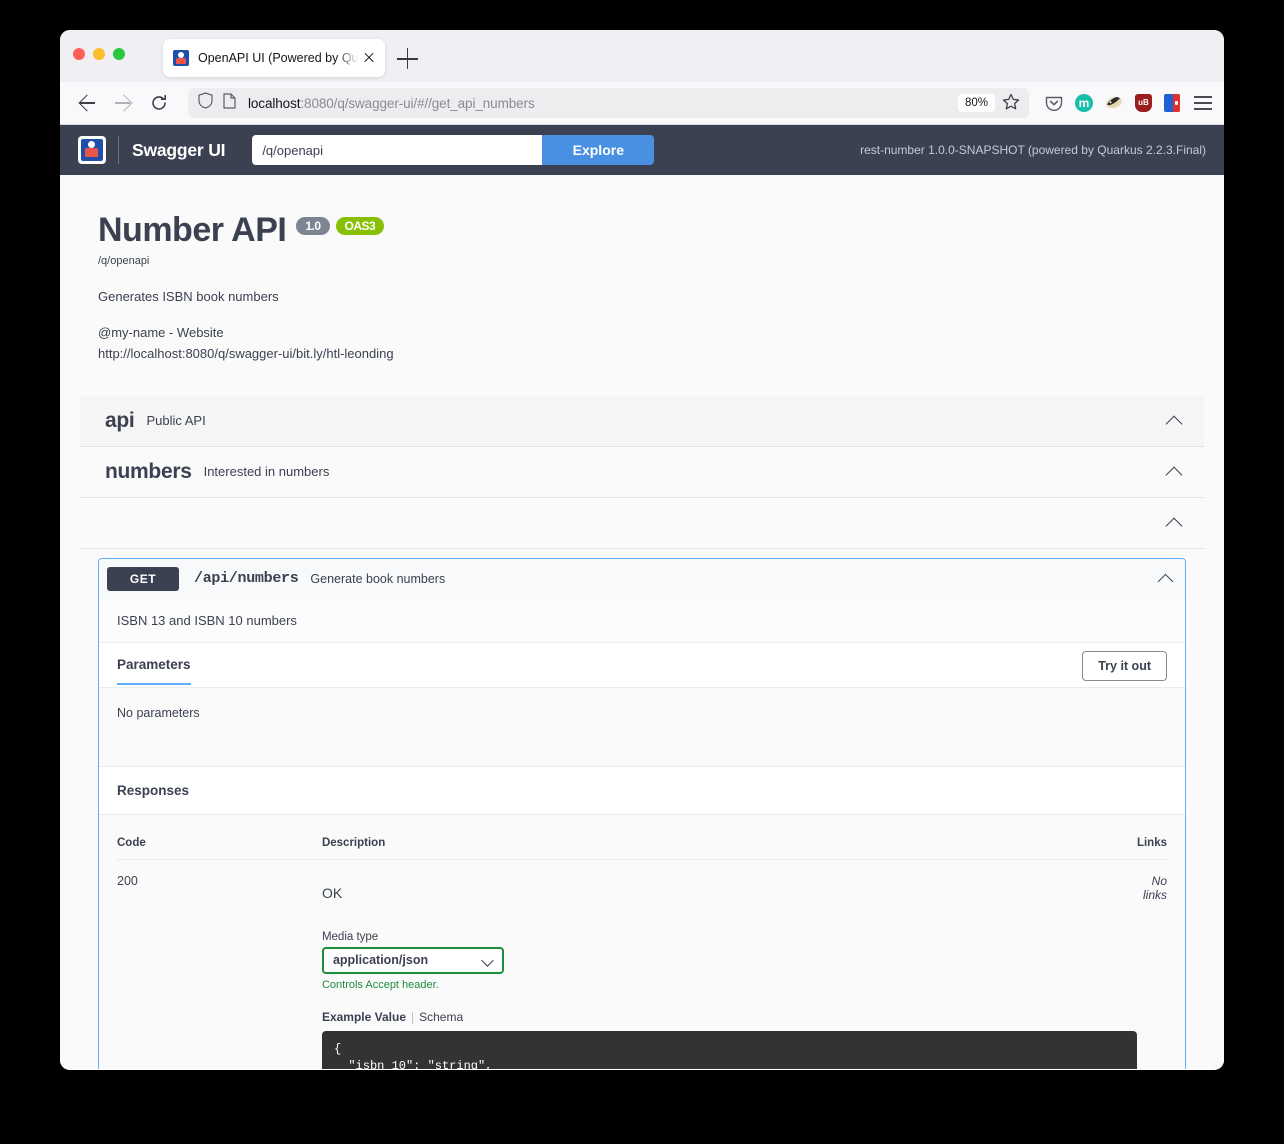 The height and width of the screenshot is (1144, 1284). Describe the element at coordinates (179, 149) in the screenshot. I see `swagger-ui-title: Swagger UI` at that location.